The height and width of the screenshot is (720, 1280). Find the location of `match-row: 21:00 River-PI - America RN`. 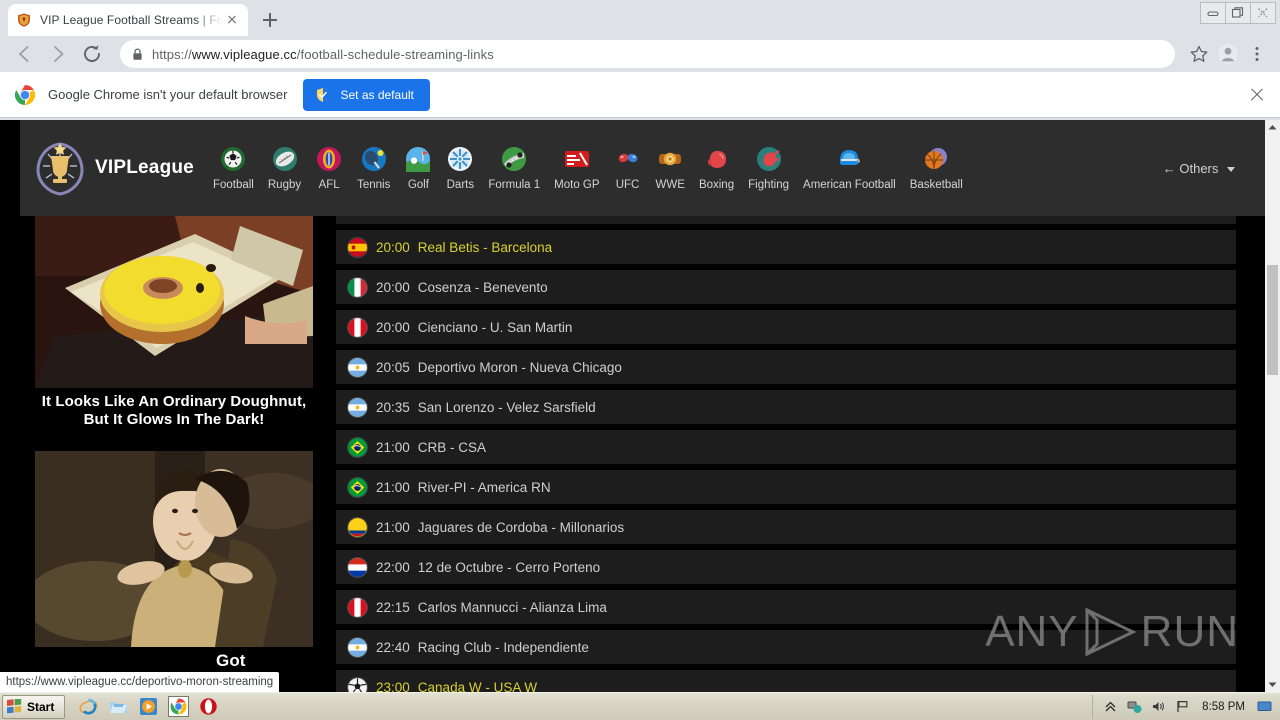

match-row: 21:00 River-PI - America RN is located at coordinates (786, 487).